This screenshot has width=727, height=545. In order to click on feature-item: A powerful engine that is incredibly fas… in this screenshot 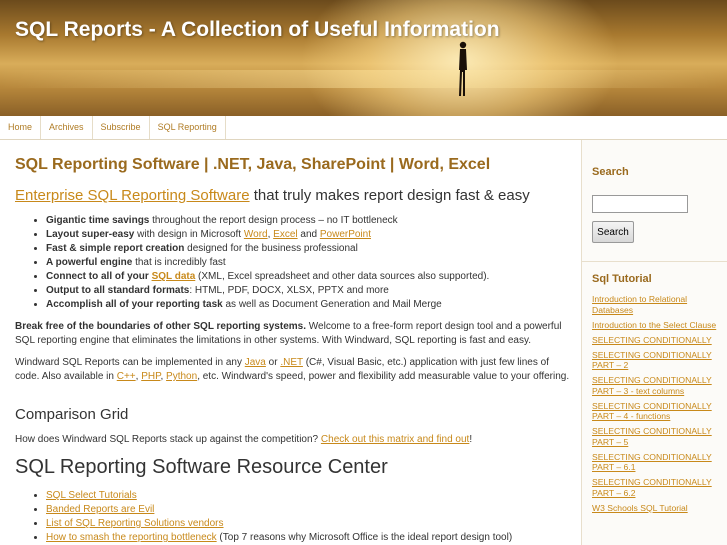, I will do `click(267, 263)`.